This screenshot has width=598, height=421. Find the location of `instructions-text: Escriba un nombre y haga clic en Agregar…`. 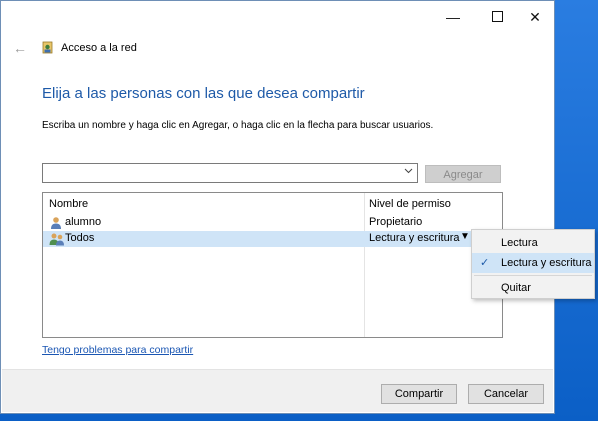

instructions-text: Escriba un nombre y haga clic en Agregar… is located at coordinates (238, 125).